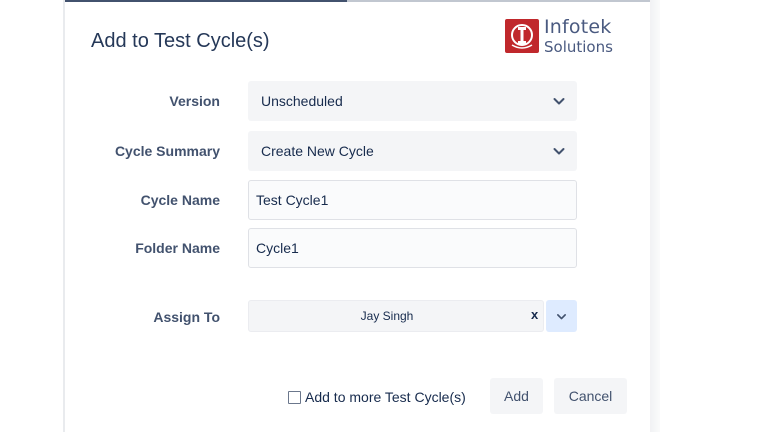  Describe the element at coordinates (412, 151) in the screenshot. I see `cycle-summary-select: Create New Cycle` at that location.